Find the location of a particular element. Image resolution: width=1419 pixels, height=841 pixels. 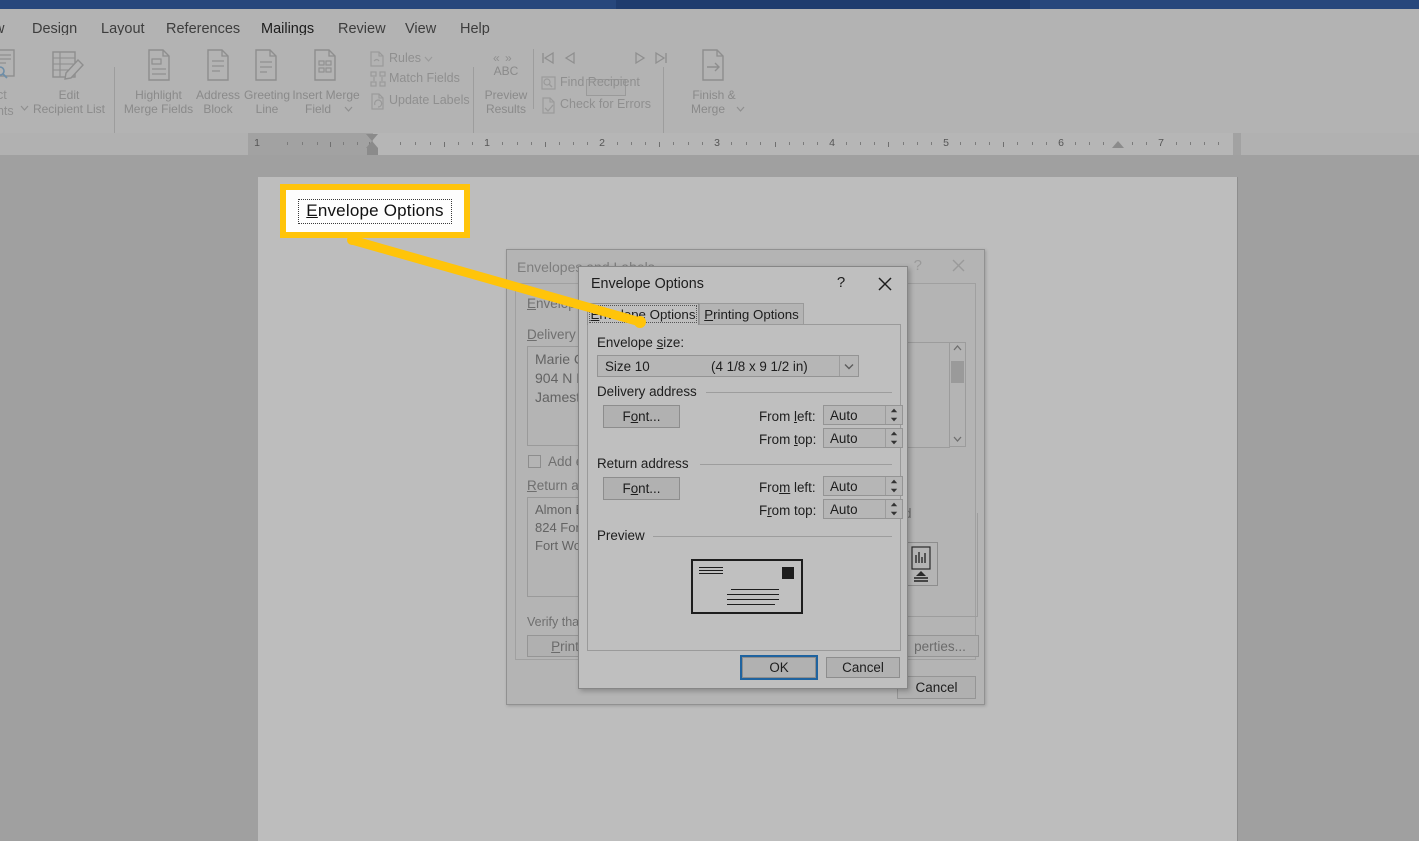

ruler-number: 4 is located at coordinates (832, 143).